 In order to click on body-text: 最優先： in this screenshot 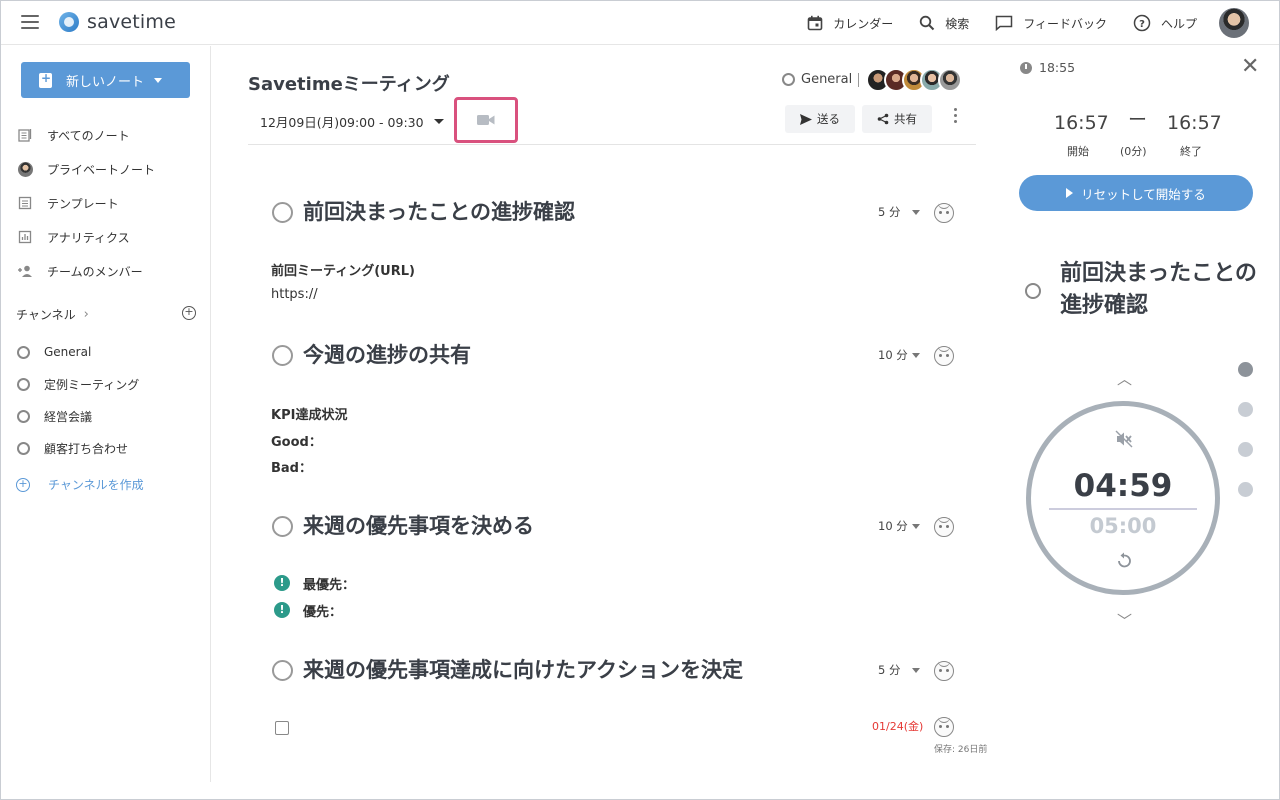, I will do `click(329, 585)`.